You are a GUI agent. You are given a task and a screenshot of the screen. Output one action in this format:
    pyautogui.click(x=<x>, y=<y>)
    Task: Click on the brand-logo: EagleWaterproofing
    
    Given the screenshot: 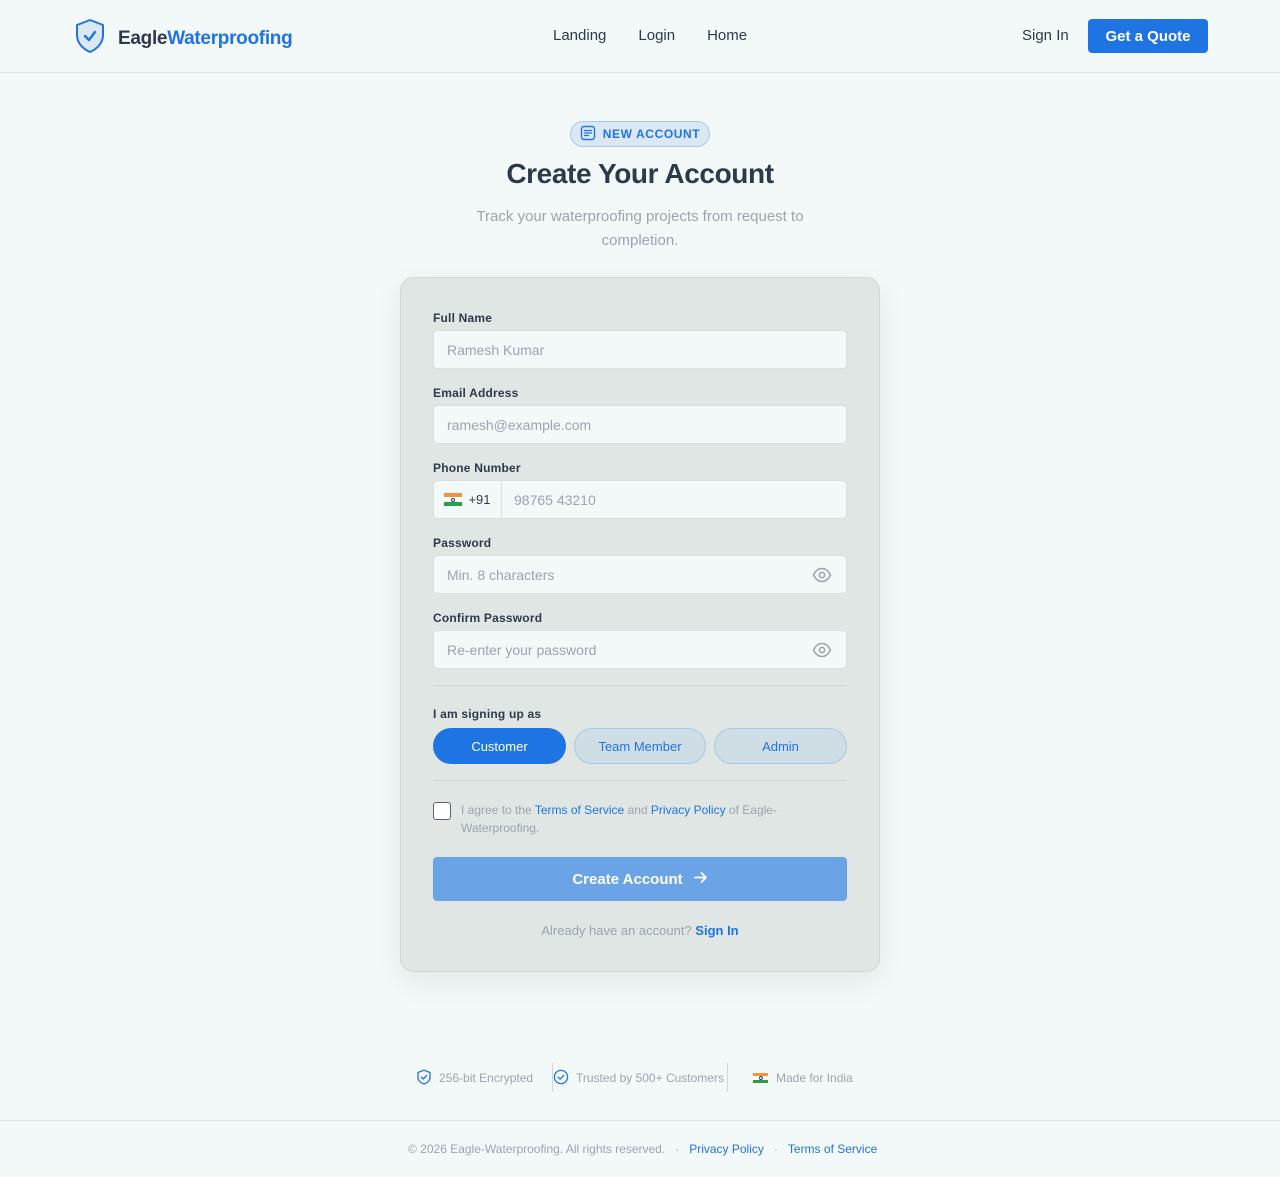 What is the action you would take?
    pyautogui.click(x=183, y=38)
    